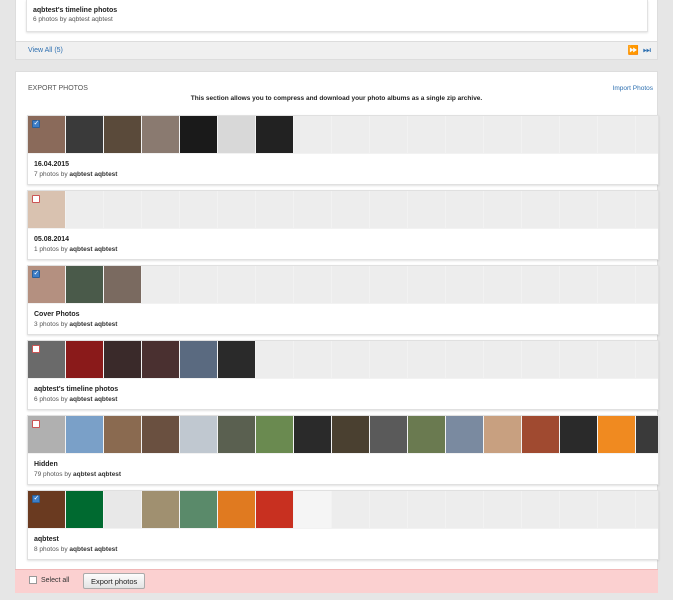 This screenshot has width=673, height=600. I want to click on export-photos-button: Export photos, so click(114, 581).